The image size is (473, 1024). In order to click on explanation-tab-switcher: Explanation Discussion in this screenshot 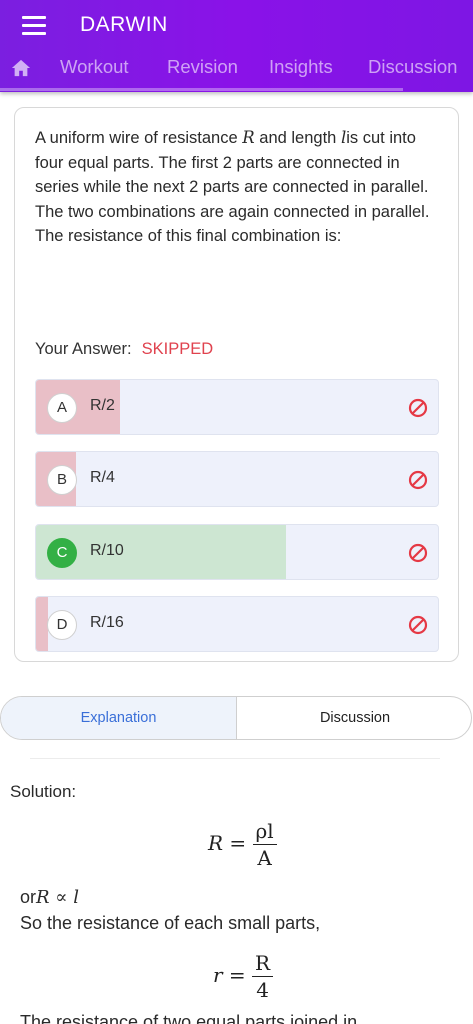, I will do `click(236, 718)`.